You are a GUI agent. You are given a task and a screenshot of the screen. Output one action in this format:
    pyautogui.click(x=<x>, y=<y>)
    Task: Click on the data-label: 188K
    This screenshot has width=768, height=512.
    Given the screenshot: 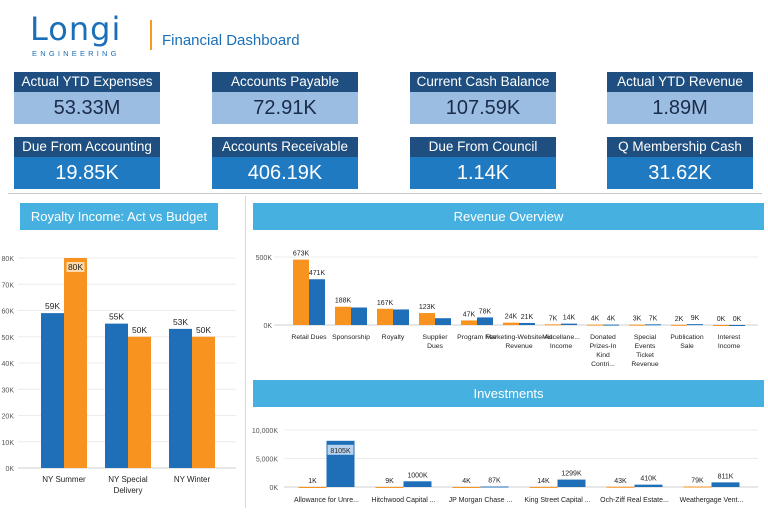 What is the action you would take?
    pyautogui.click(x=343, y=301)
    